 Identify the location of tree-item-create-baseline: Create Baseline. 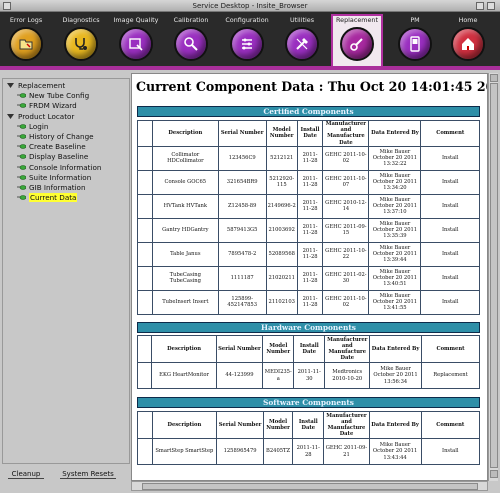
(66, 147).